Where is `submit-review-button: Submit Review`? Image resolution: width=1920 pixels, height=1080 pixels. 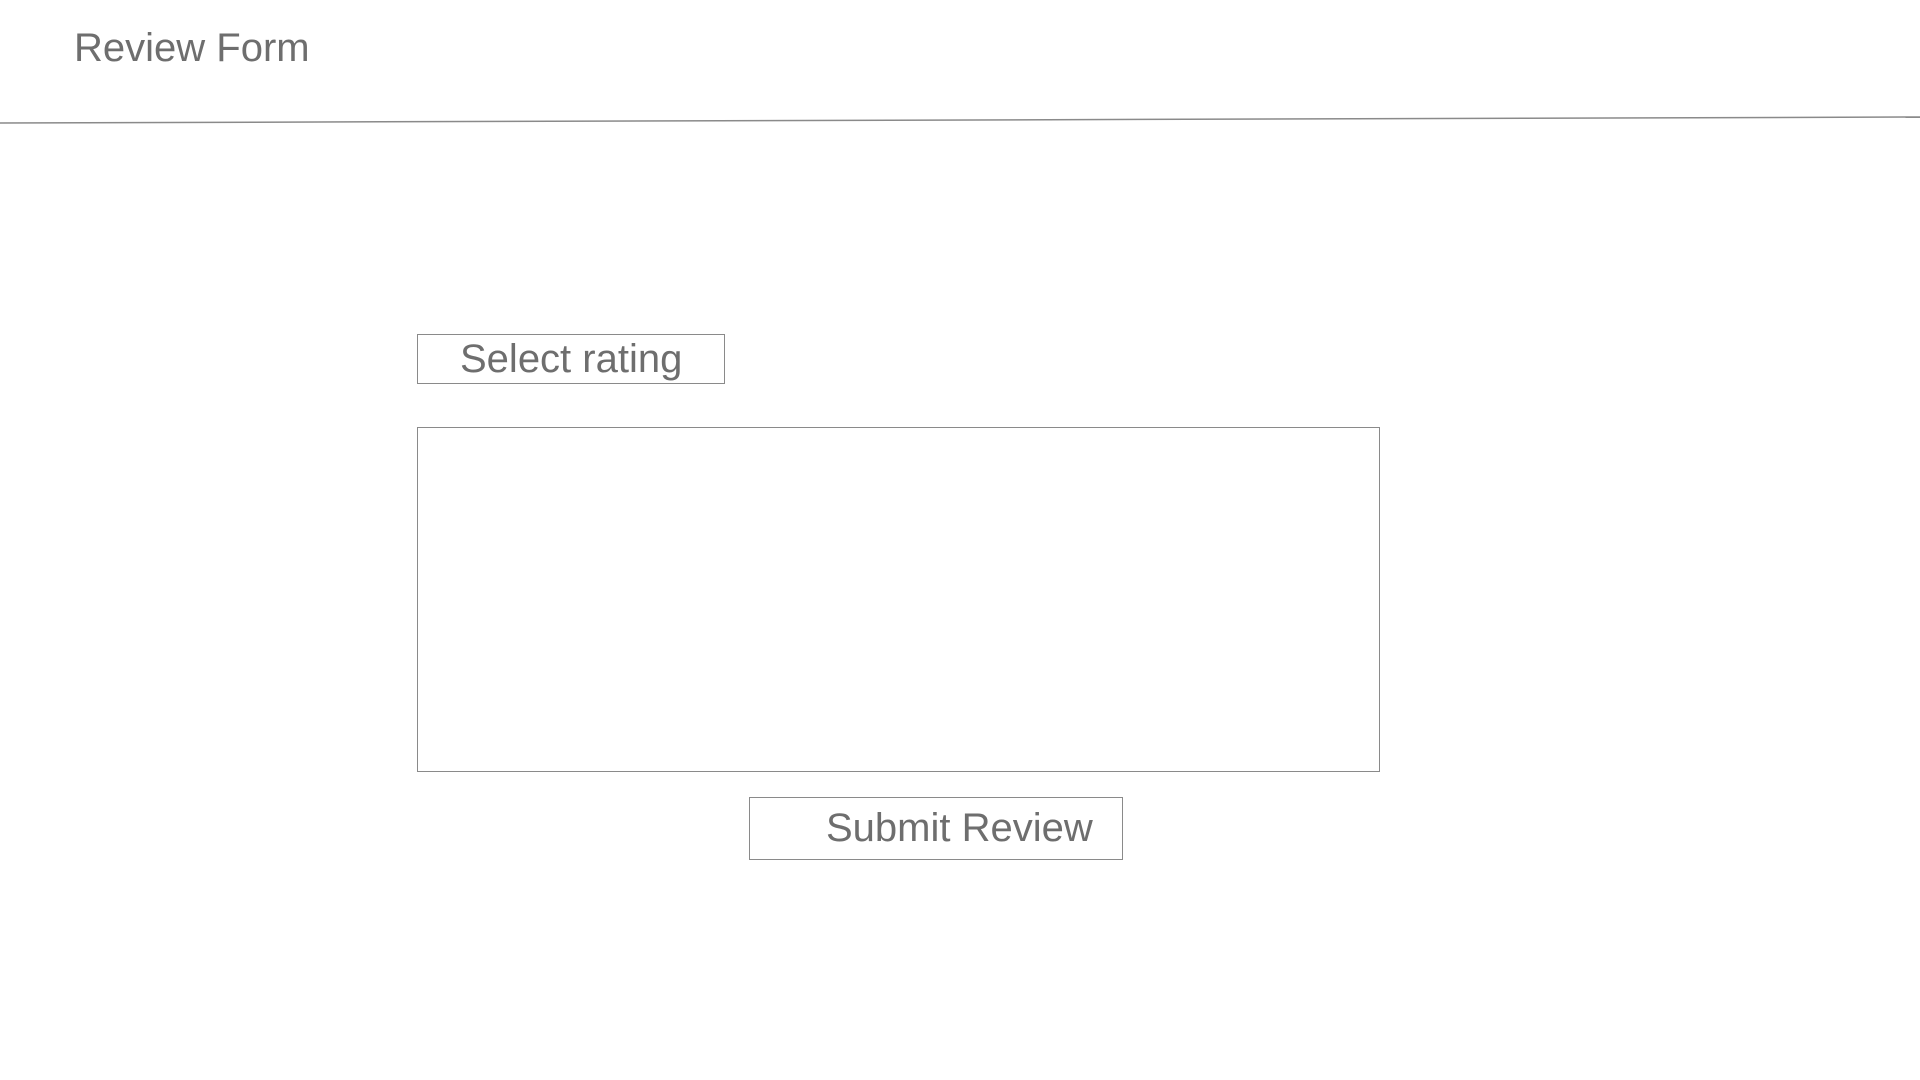 submit-review-button: Submit Review is located at coordinates (936, 828).